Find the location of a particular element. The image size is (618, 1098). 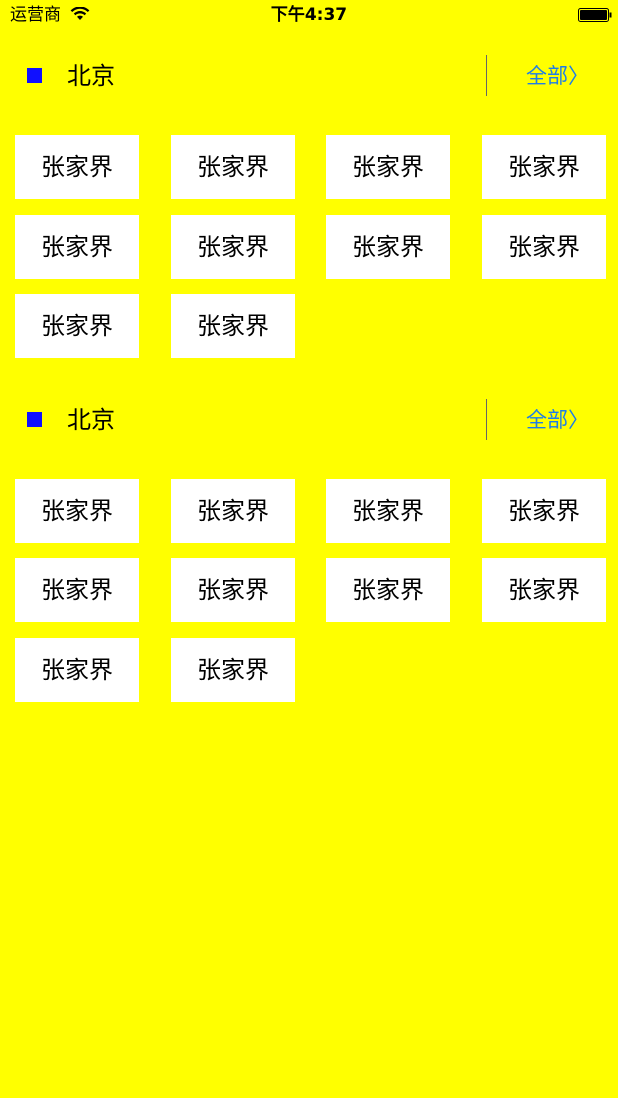

status-bar: 运营商 下午4:37 is located at coordinates (309, 16).